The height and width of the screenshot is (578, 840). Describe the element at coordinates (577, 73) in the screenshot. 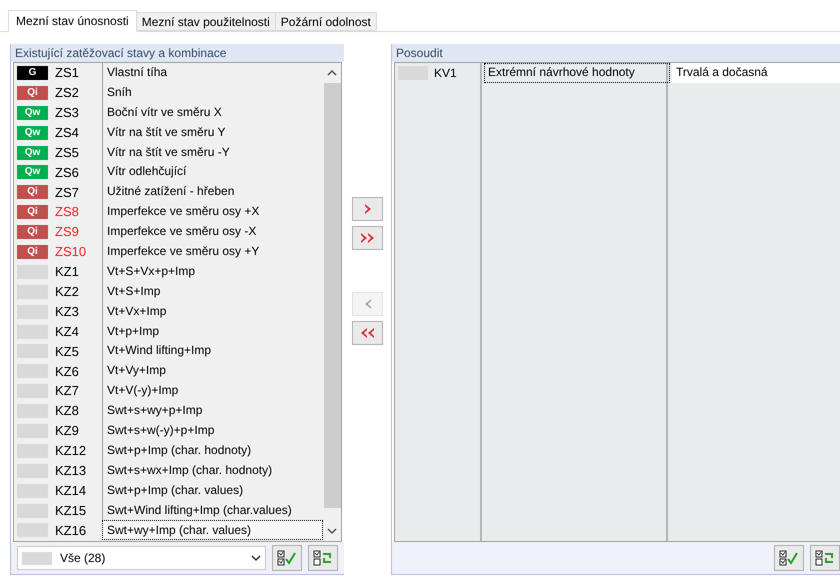

I see `table-cell: Extrémní návrhové hodnoty` at that location.